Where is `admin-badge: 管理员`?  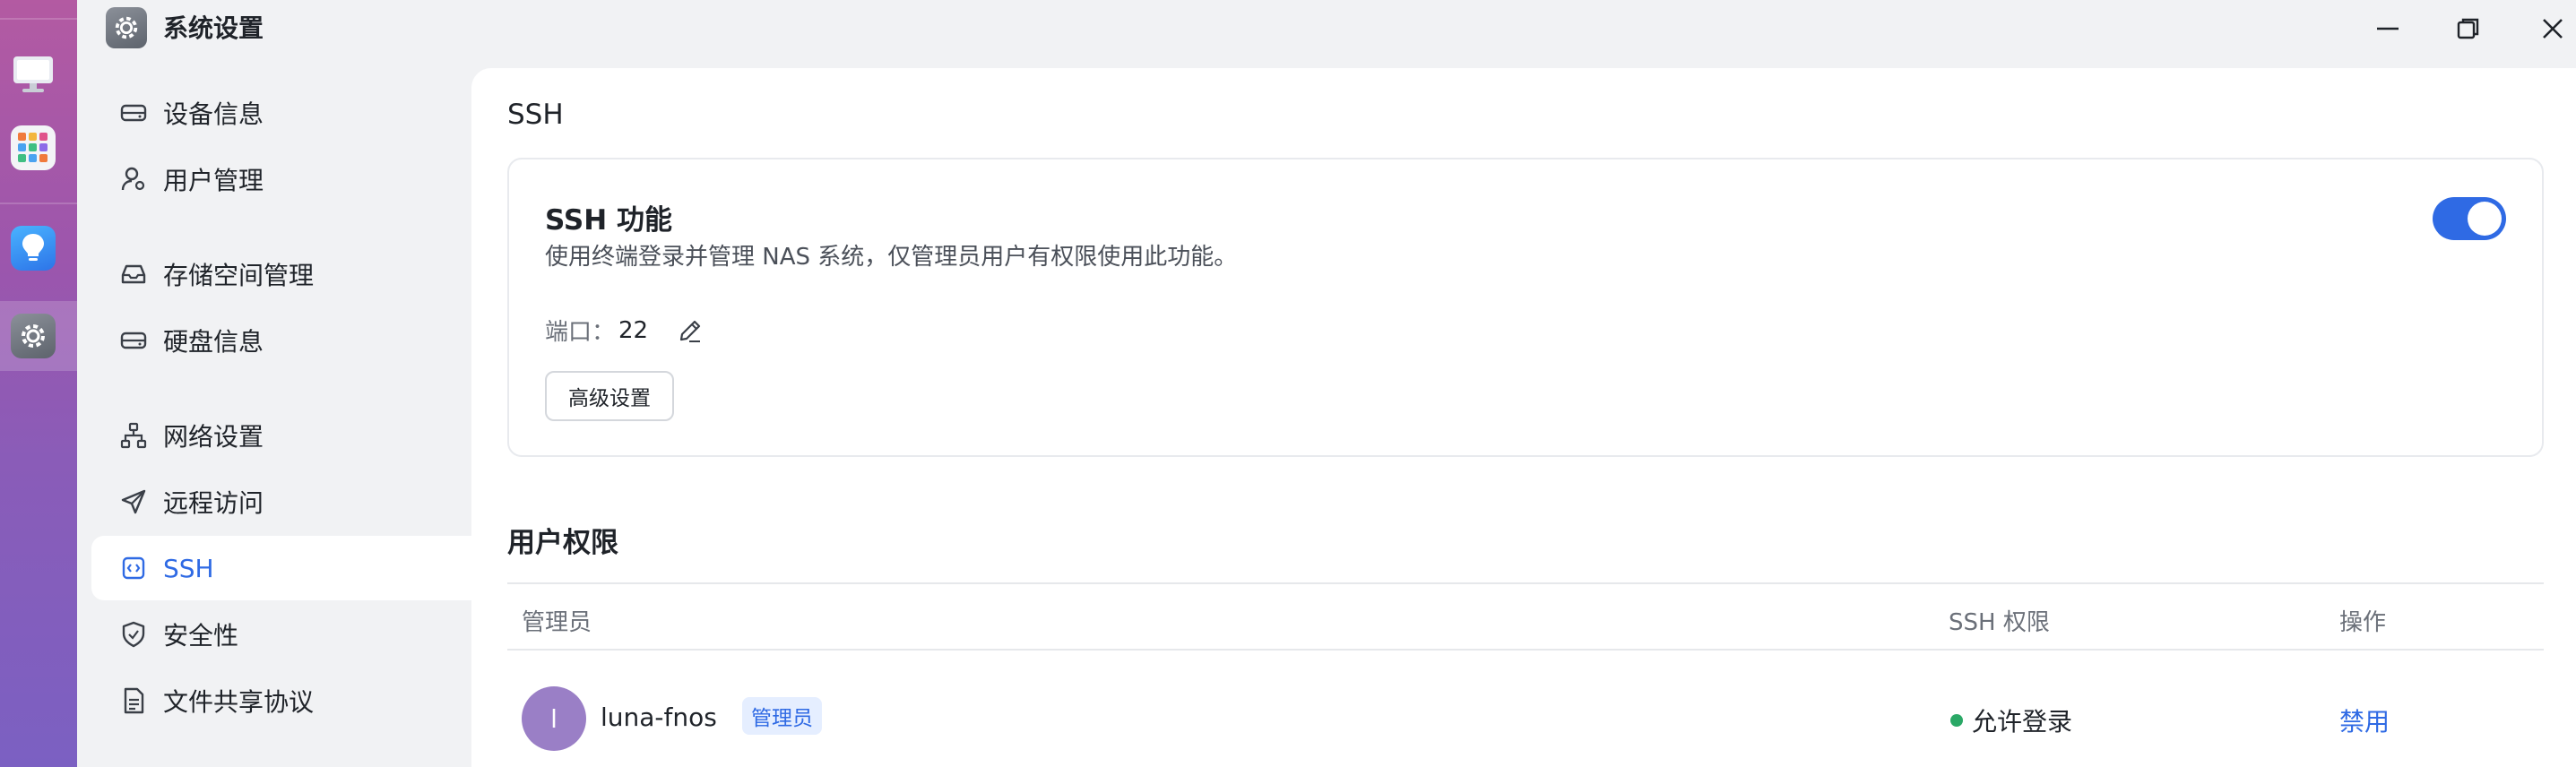
admin-badge: 管理员 is located at coordinates (782, 716).